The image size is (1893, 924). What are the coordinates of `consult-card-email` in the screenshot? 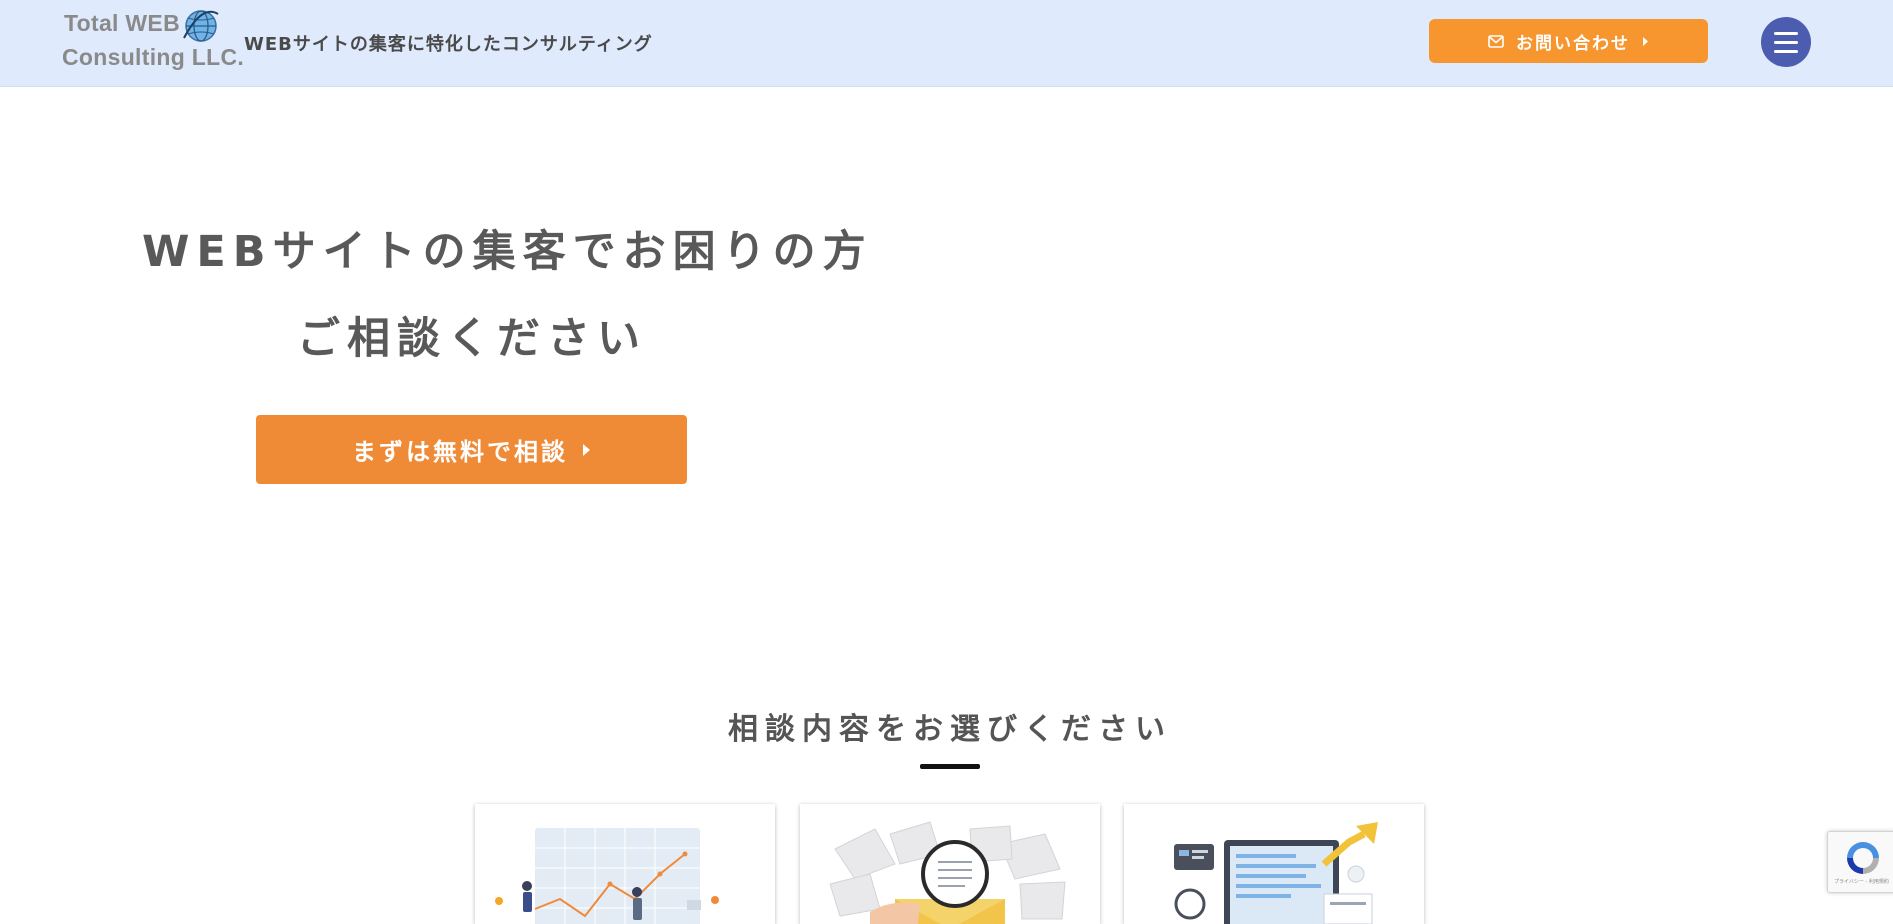 It's located at (950, 864).